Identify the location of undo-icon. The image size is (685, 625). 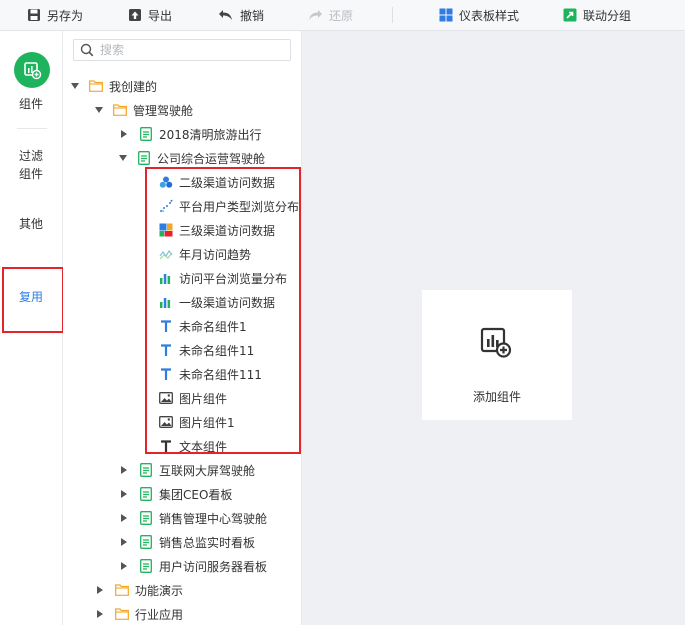
(226, 15).